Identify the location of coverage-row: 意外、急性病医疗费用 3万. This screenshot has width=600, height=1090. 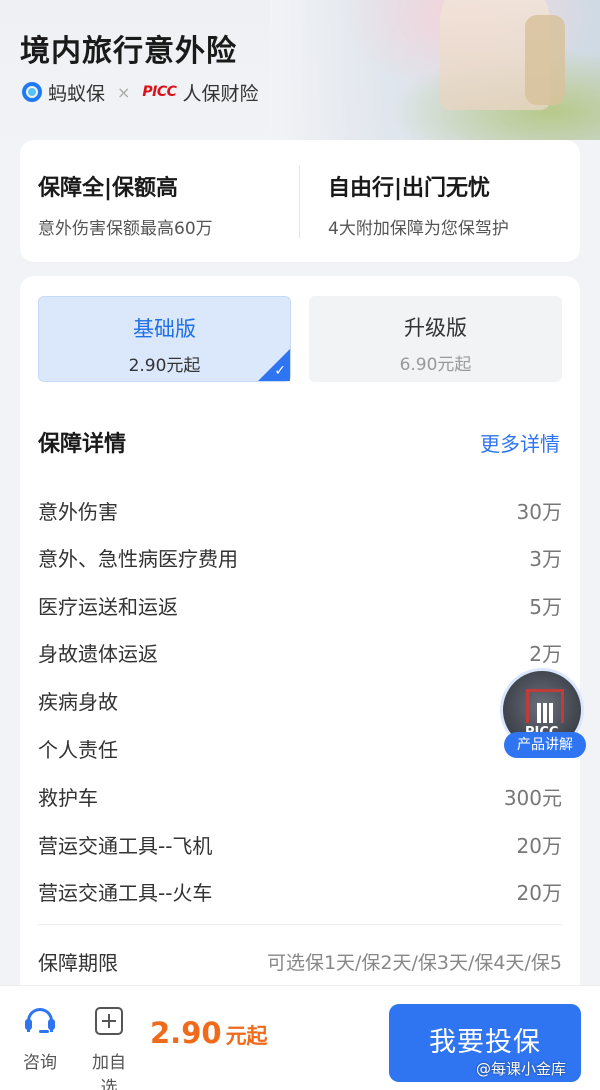
(300, 557).